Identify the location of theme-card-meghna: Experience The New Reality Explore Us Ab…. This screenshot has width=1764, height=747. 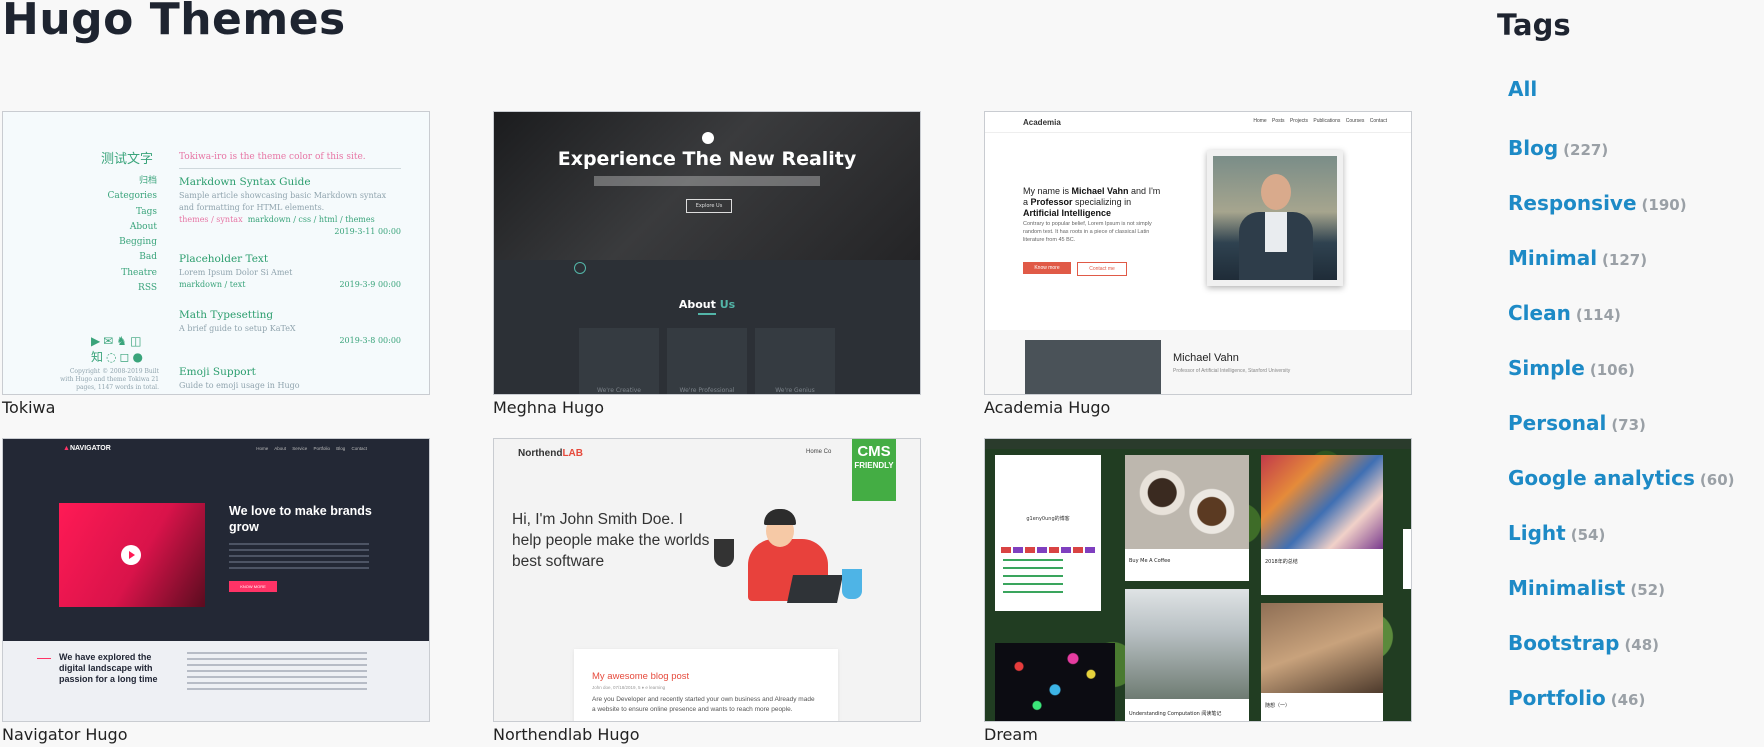
(707, 264).